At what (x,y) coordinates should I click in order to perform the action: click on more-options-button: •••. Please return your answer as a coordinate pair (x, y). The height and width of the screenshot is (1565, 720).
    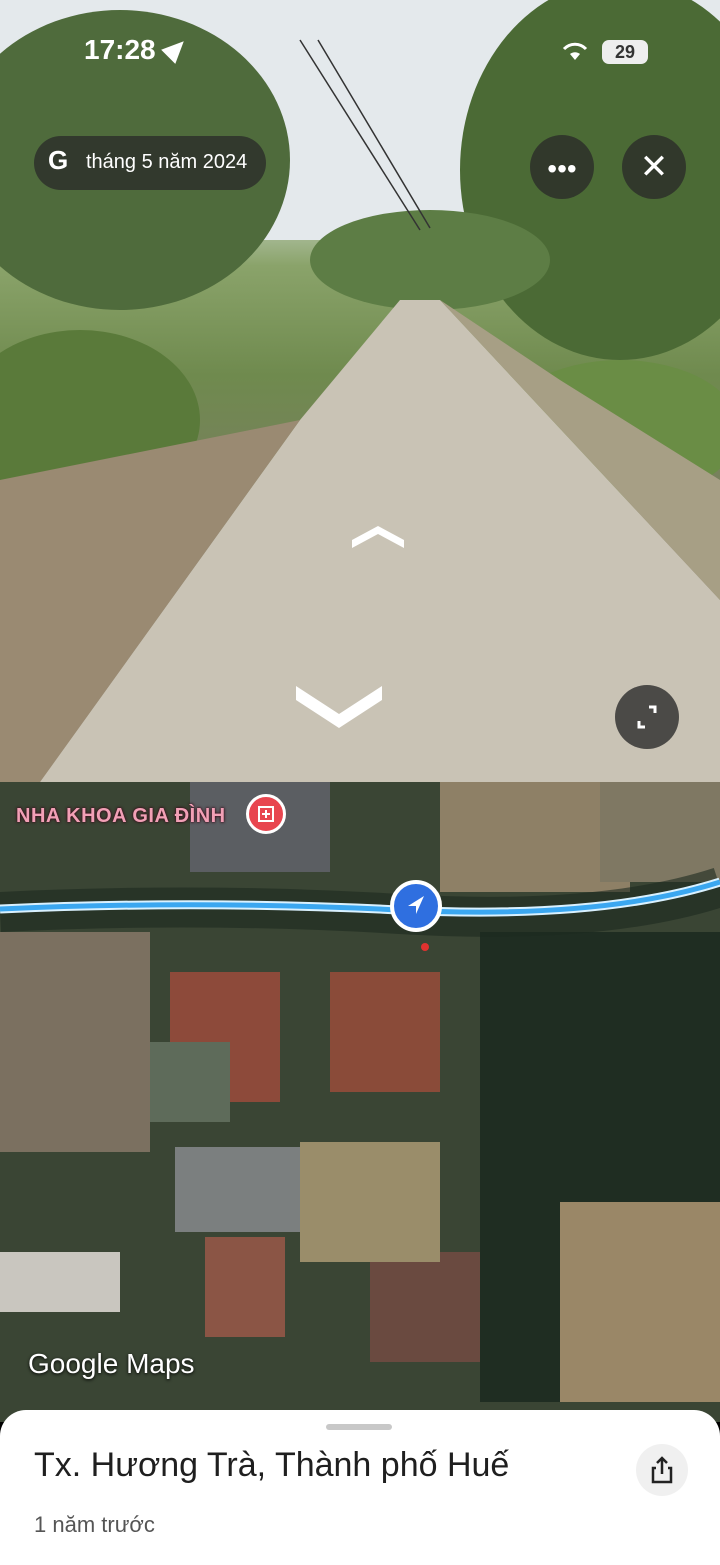
    Looking at the image, I should click on (562, 167).